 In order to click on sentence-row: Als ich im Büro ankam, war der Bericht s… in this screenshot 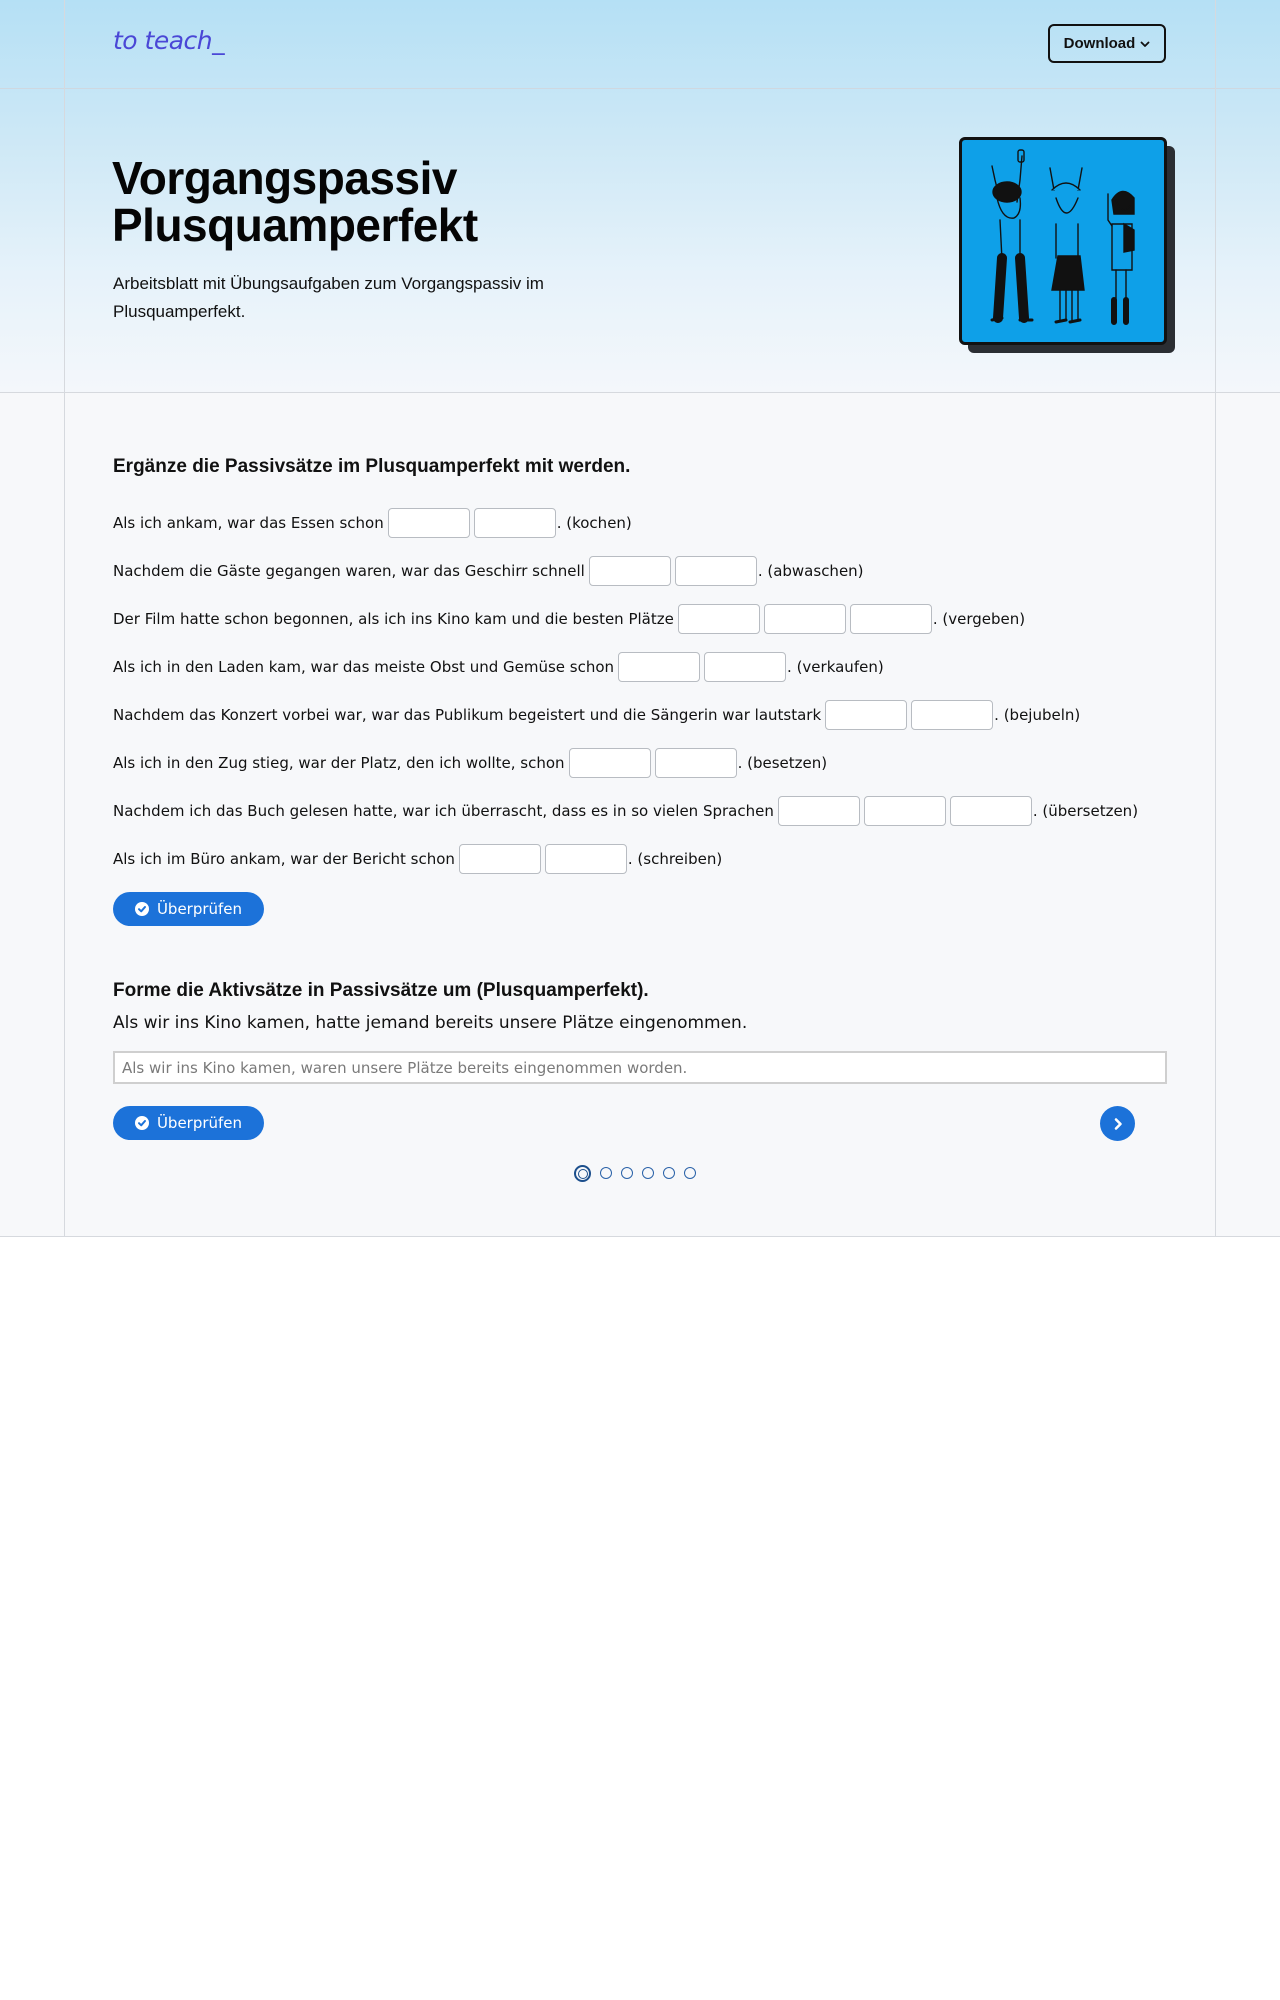, I will do `click(417, 859)`.